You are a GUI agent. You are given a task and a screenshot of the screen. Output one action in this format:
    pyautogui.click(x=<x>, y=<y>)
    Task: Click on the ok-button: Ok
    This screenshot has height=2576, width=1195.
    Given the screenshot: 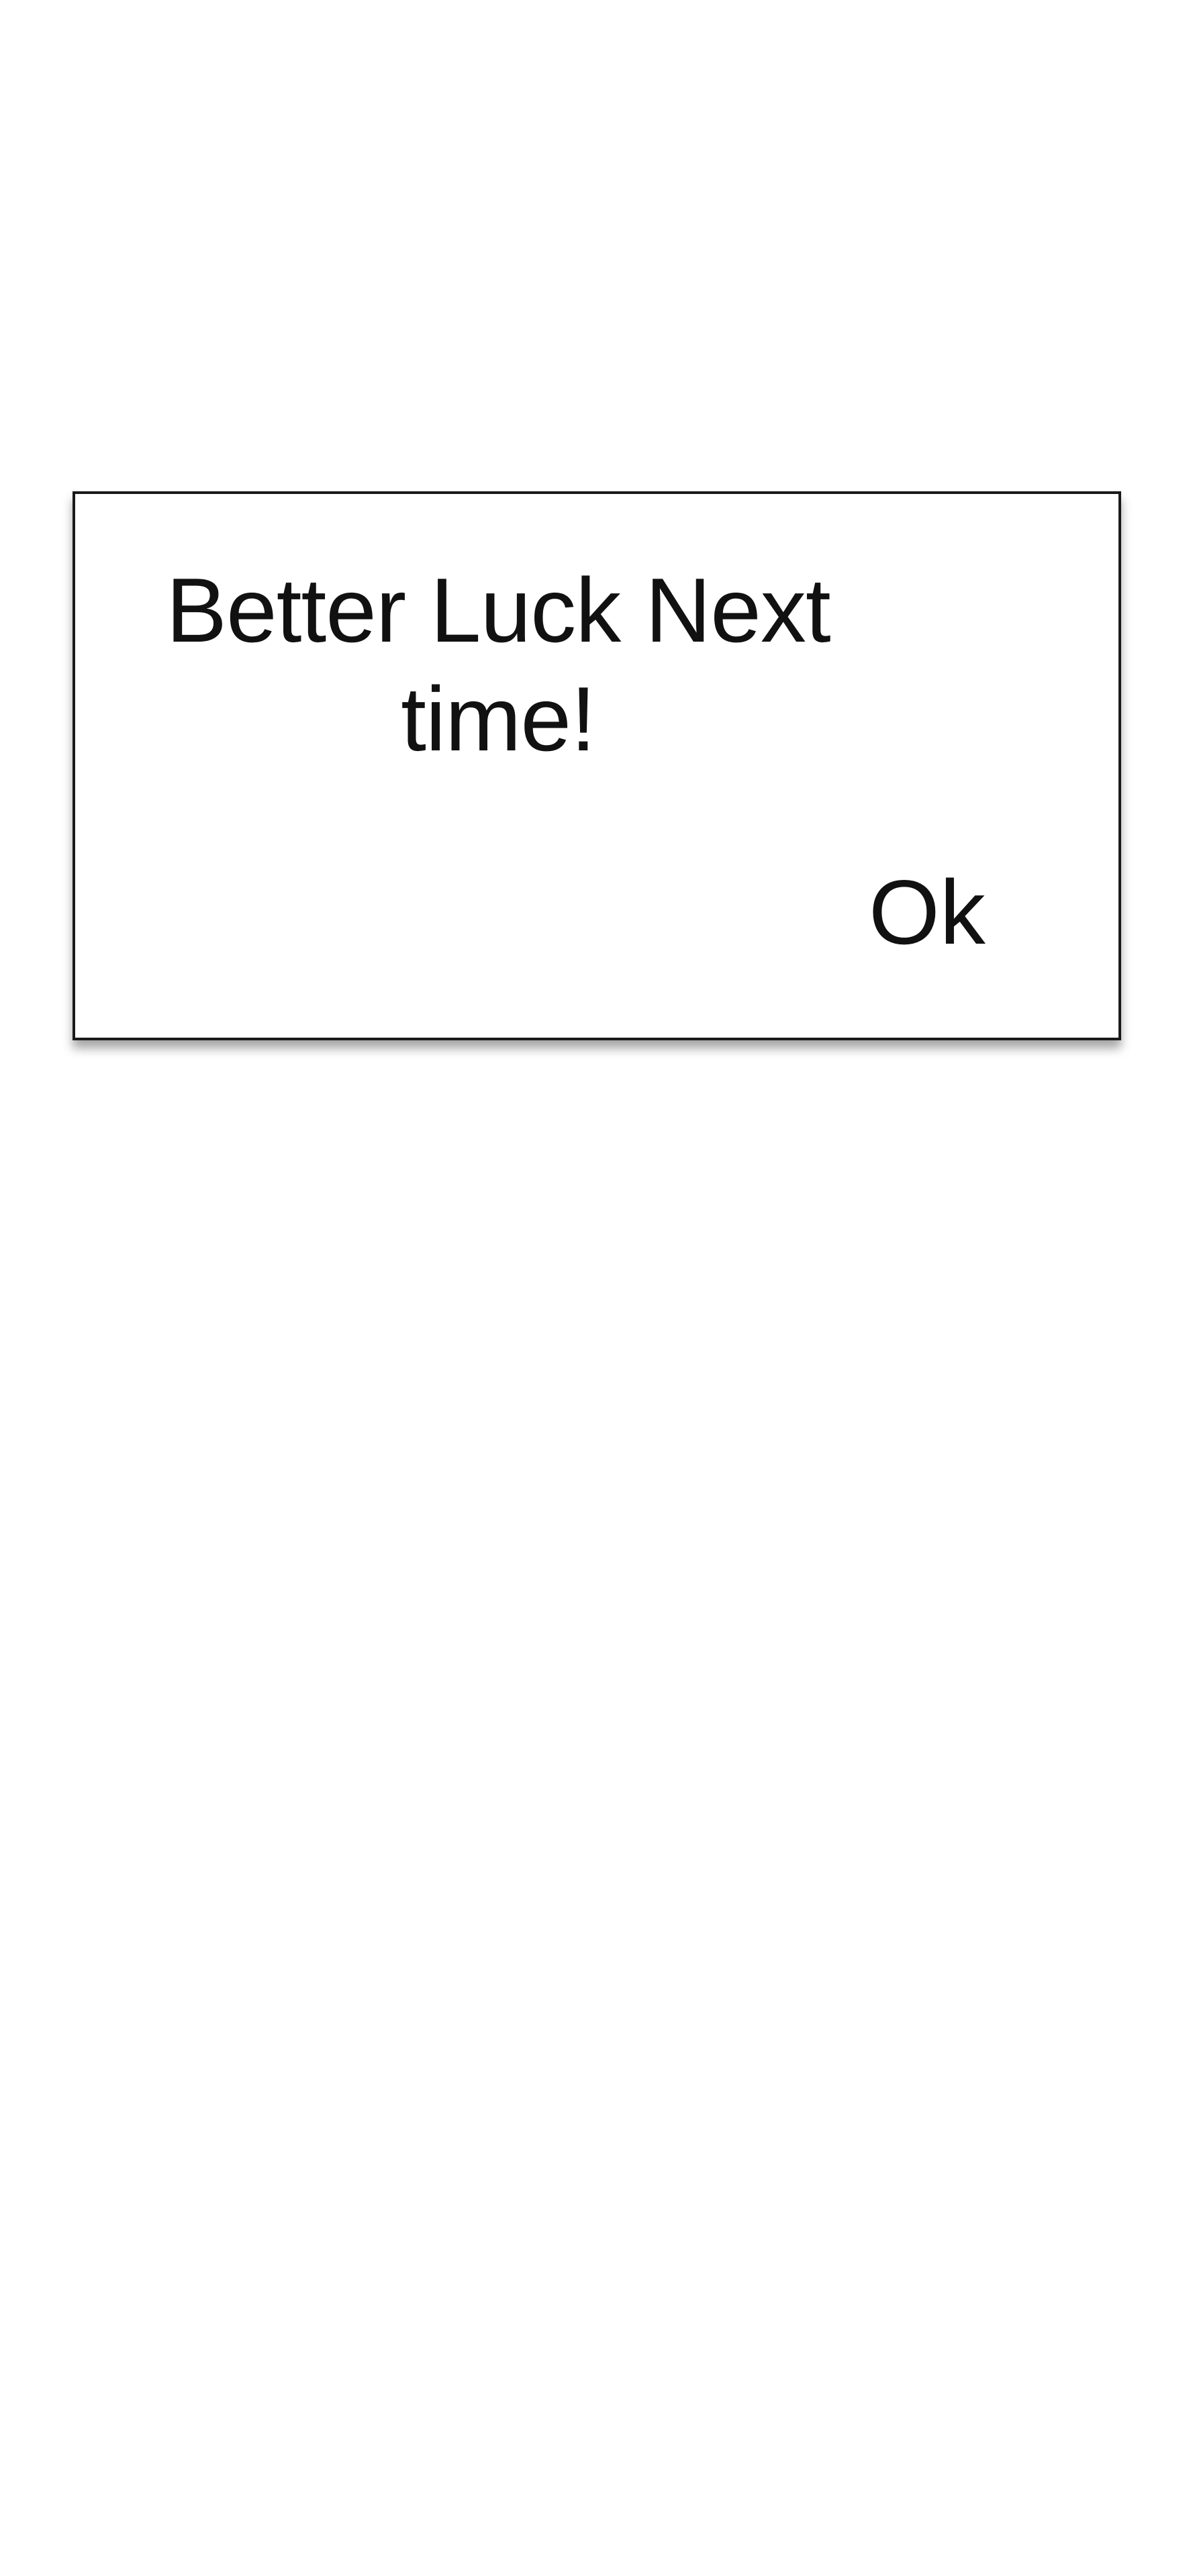 What is the action you would take?
    pyautogui.click(x=927, y=912)
    